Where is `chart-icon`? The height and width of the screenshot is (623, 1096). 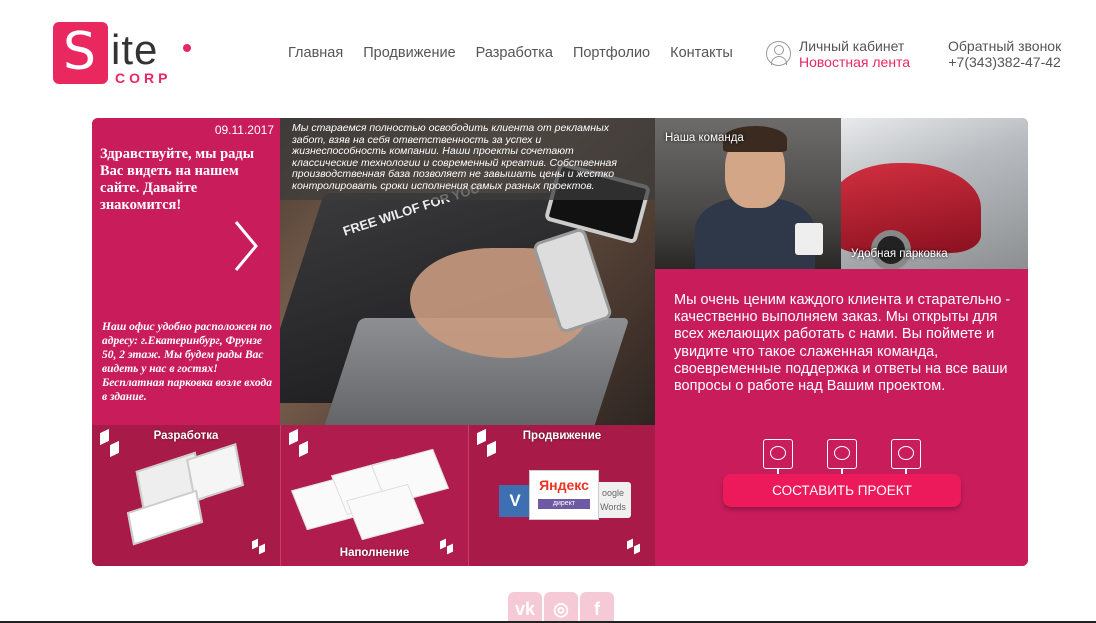 chart-icon is located at coordinates (842, 456).